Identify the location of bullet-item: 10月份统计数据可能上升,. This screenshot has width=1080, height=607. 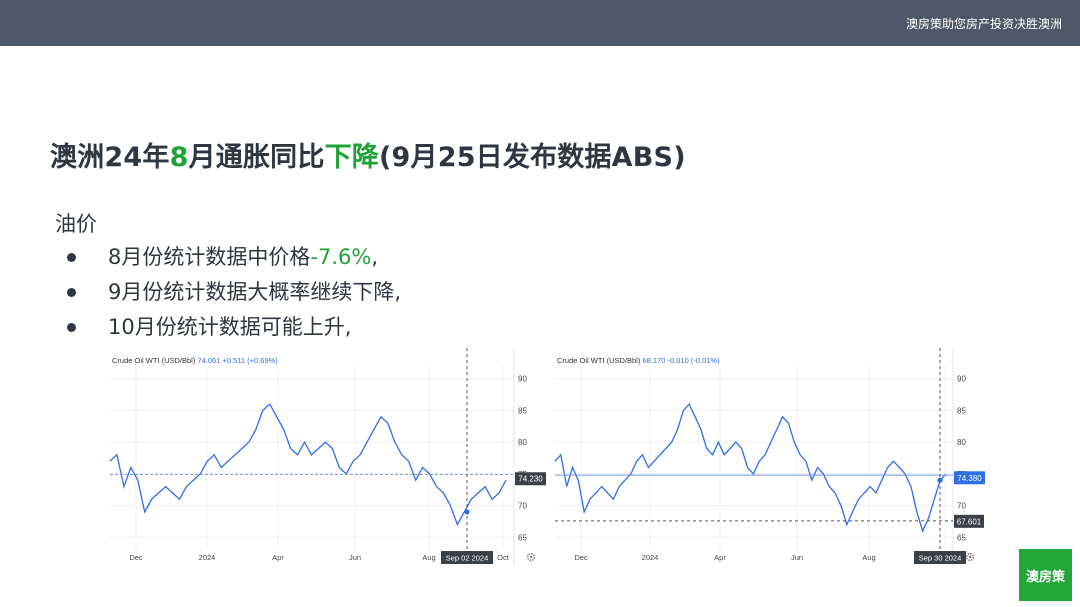
(233, 327).